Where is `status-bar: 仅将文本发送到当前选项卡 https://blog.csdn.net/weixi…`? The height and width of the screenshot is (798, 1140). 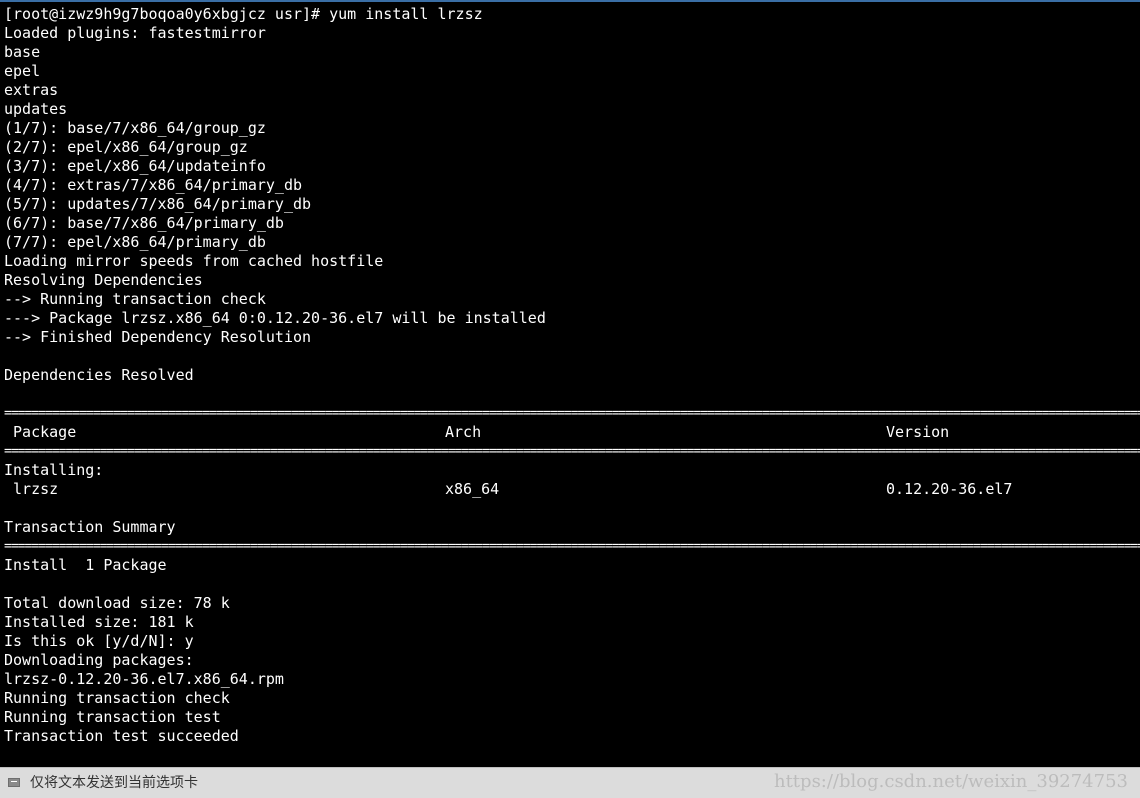 status-bar: 仅将文本发送到当前选项卡 https://blog.csdn.net/weixi… is located at coordinates (570, 782).